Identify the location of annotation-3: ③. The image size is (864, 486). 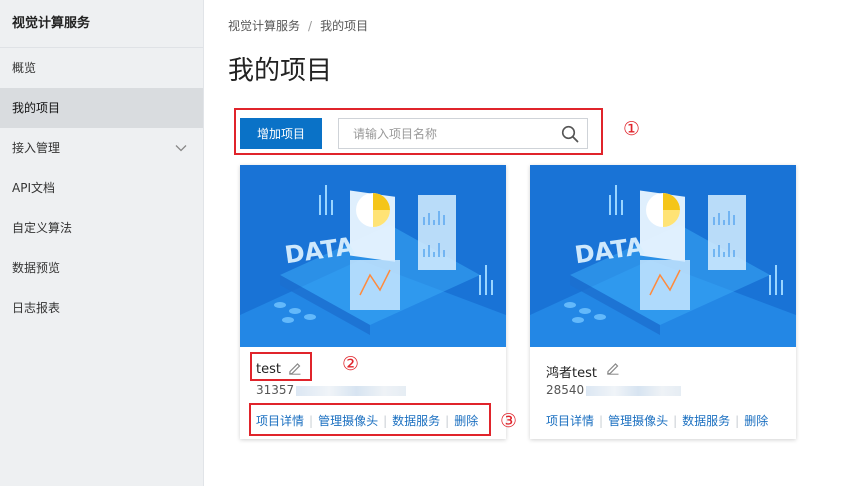
(509, 421).